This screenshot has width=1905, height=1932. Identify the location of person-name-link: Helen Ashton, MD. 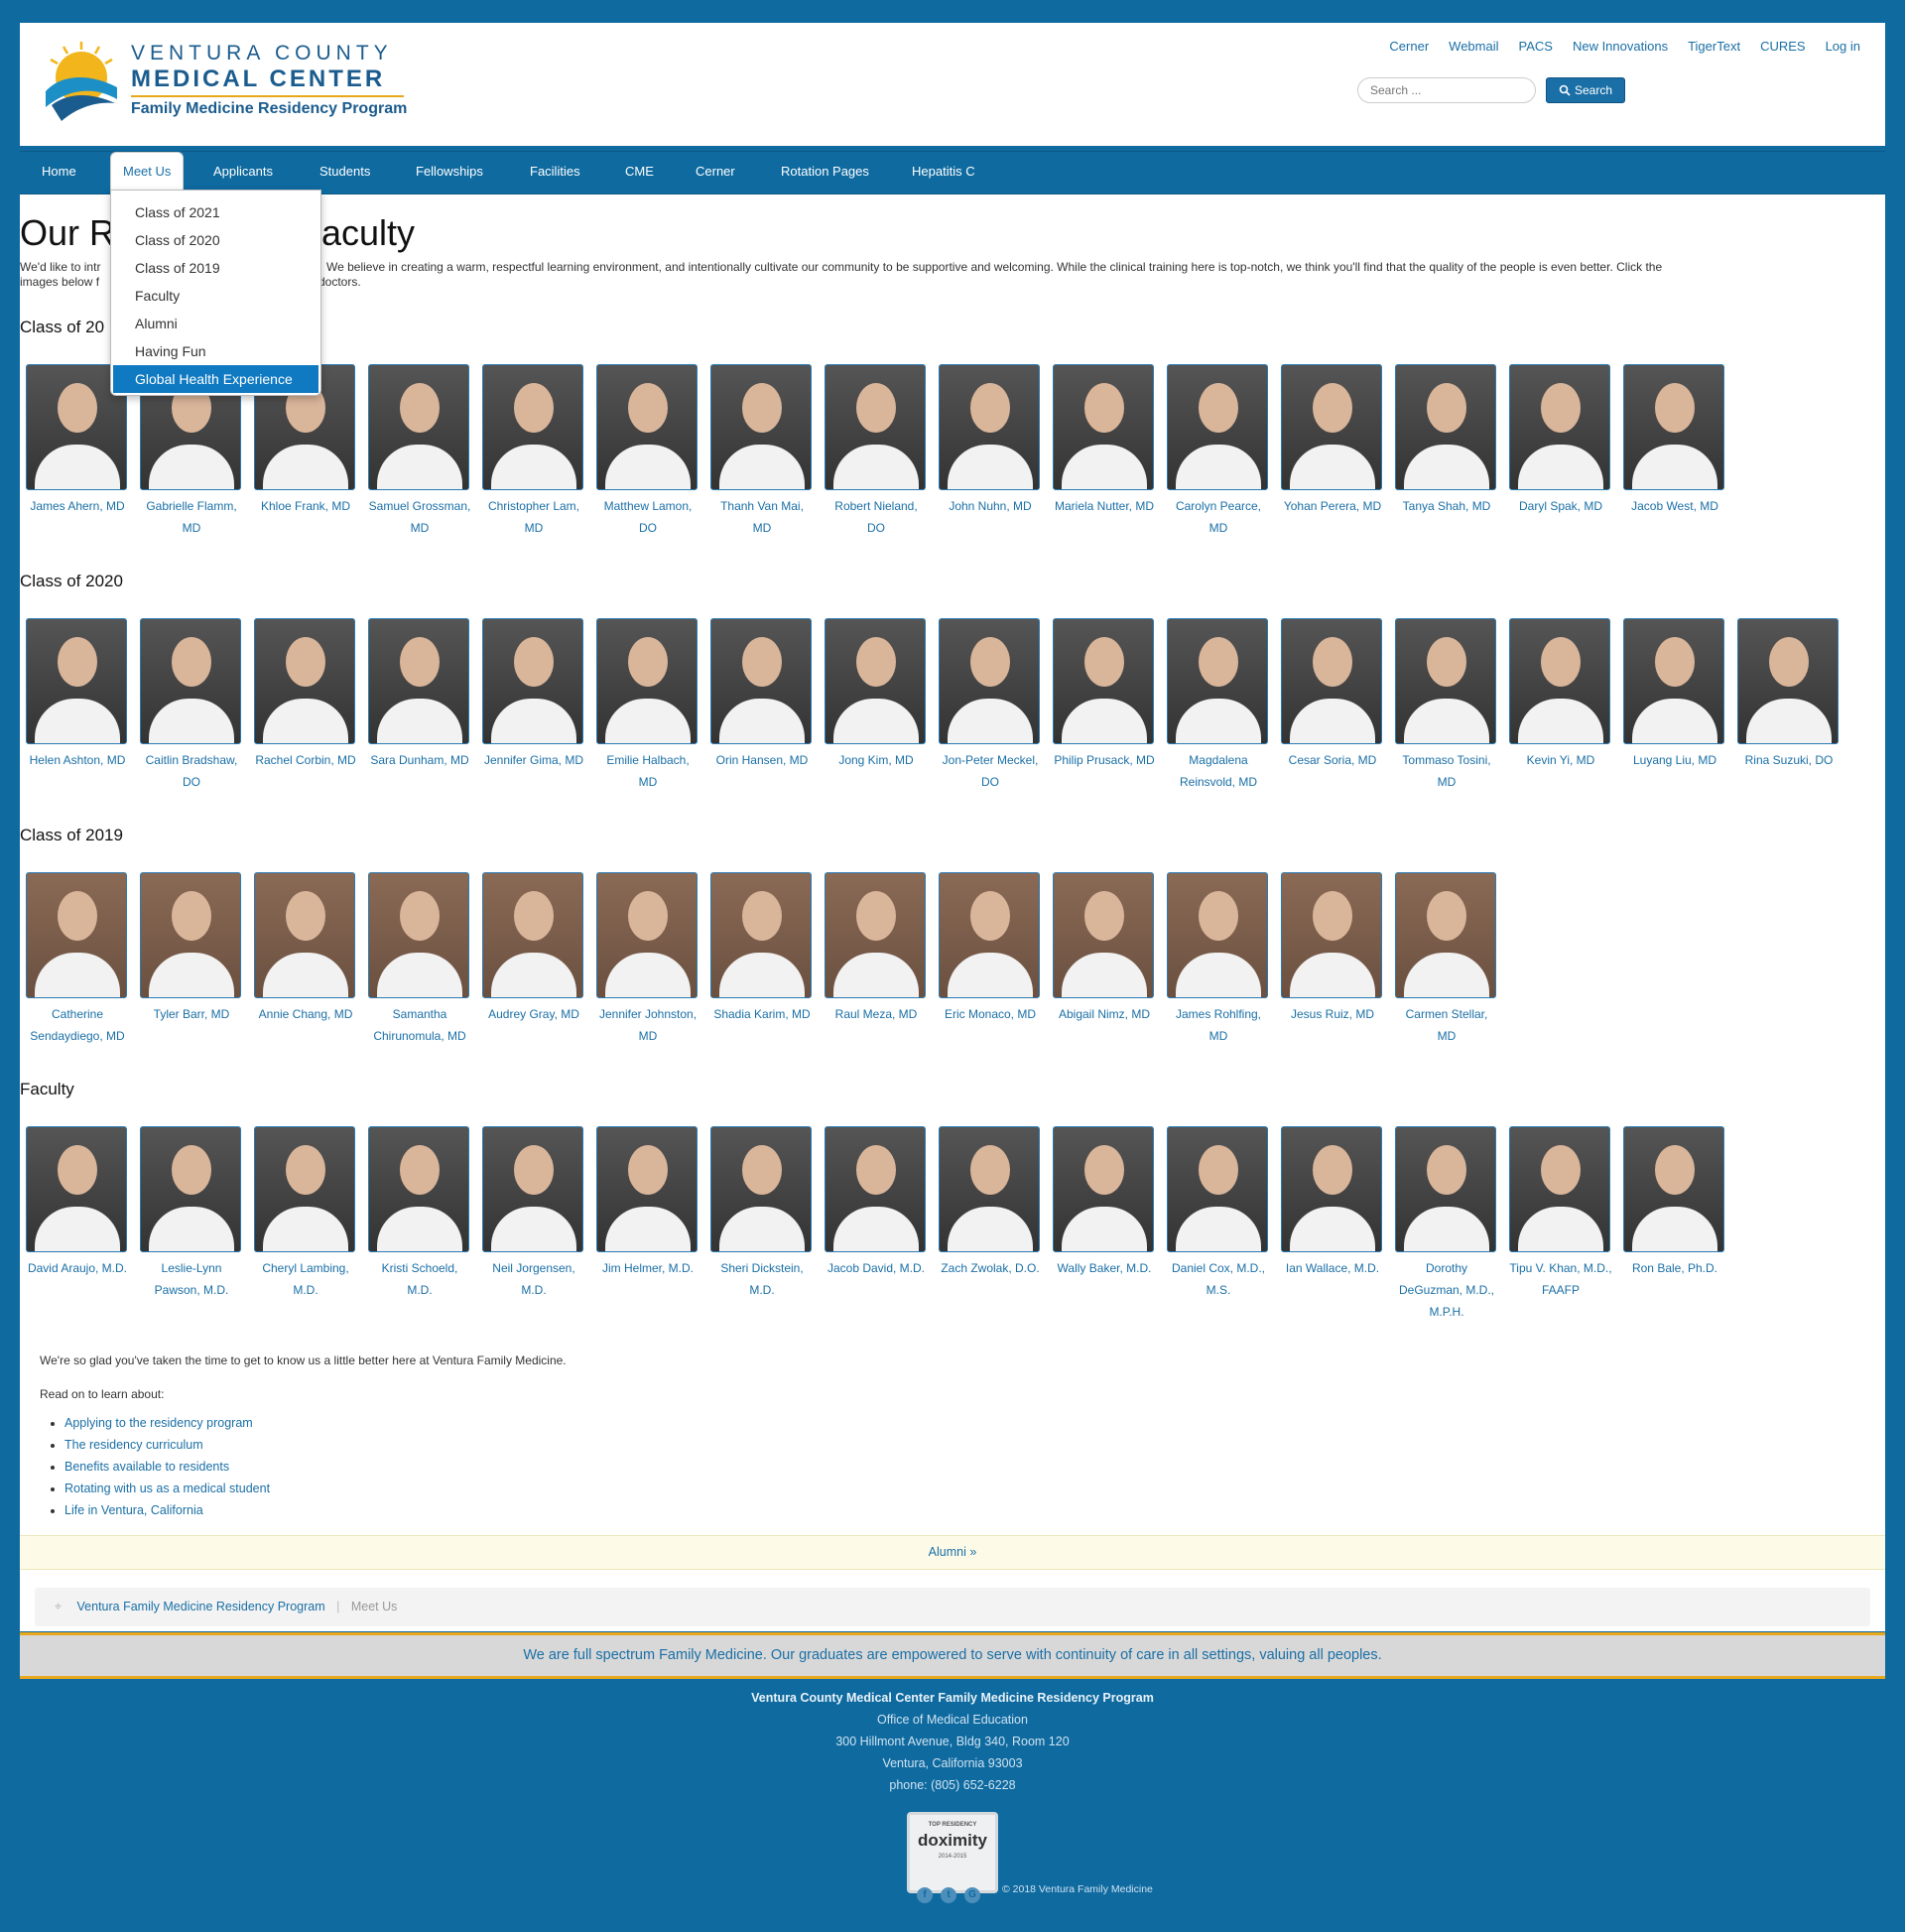
(77, 760).